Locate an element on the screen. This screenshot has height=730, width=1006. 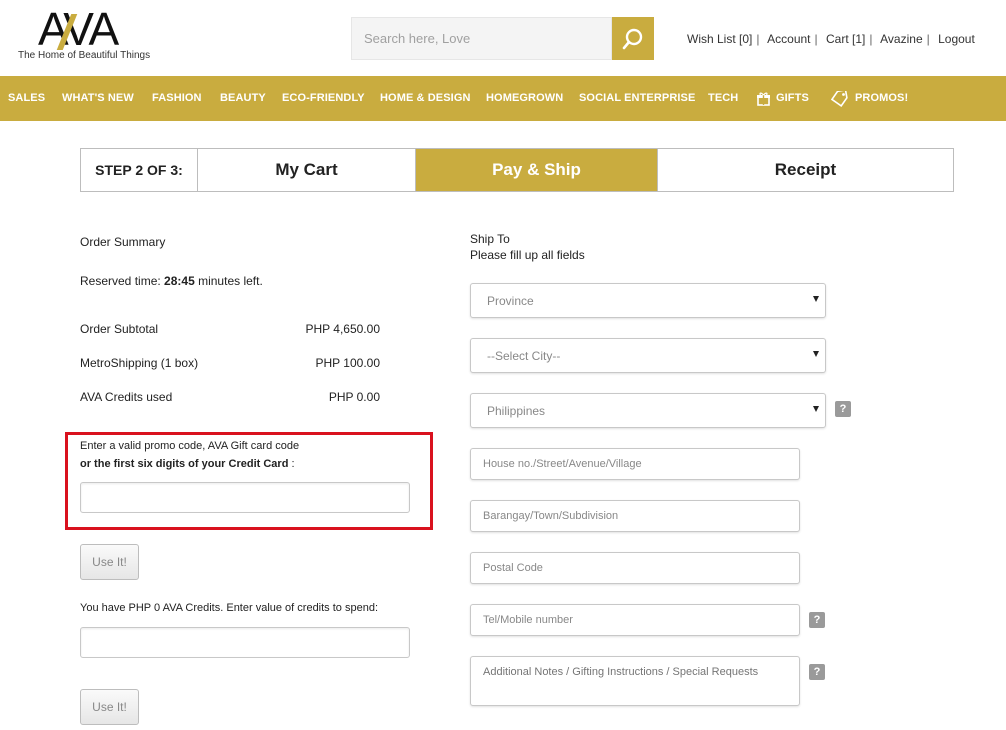
city-value: --Select City-- is located at coordinates (524, 355).